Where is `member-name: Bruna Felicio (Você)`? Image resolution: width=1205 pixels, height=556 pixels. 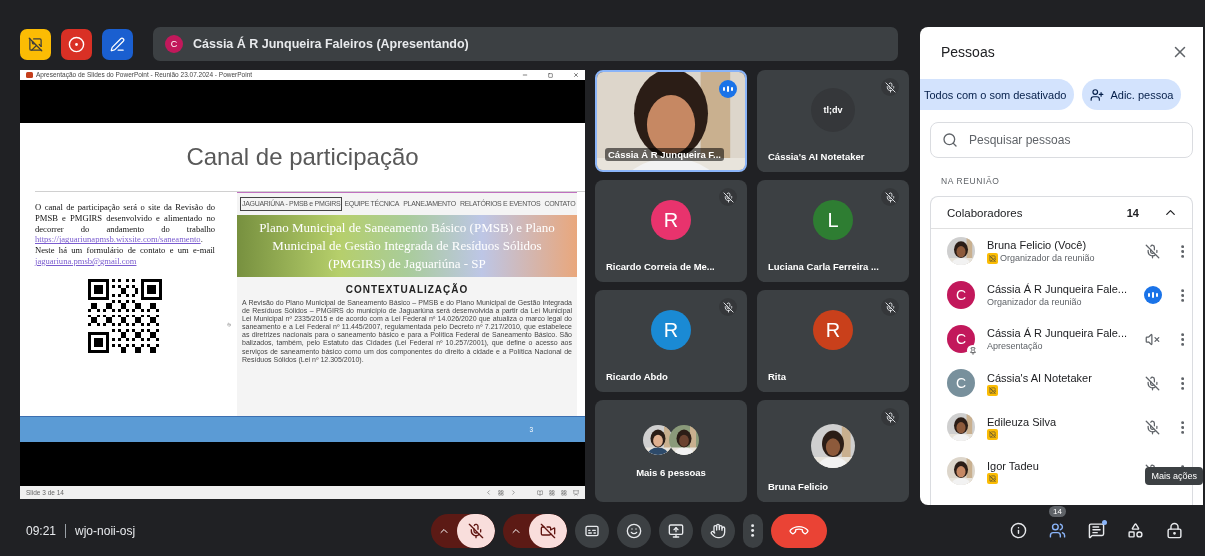
member-name: Bruna Felicio (Você) is located at coordinates (1037, 245).